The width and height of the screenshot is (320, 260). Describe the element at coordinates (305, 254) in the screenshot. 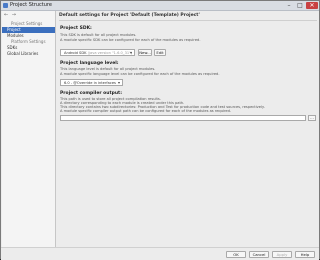

I see `help-button: Help` at that location.